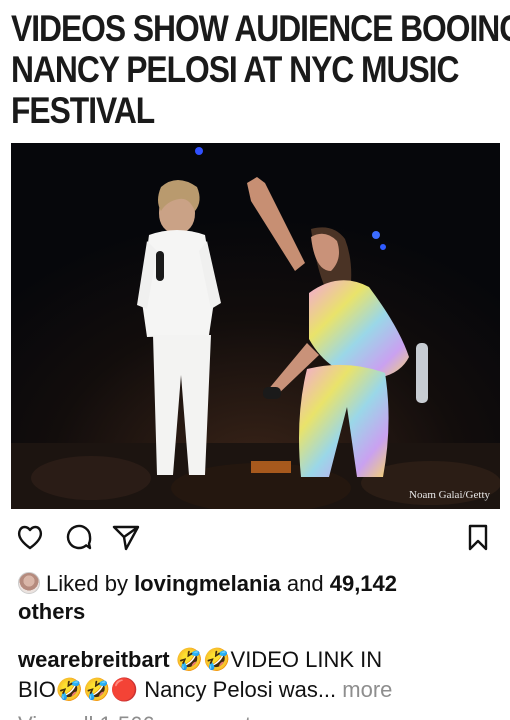 The width and height of the screenshot is (510, 720). I want to click on headline-line: NANCY PELOSI AT NYC MUSIC, so click(235, 69).